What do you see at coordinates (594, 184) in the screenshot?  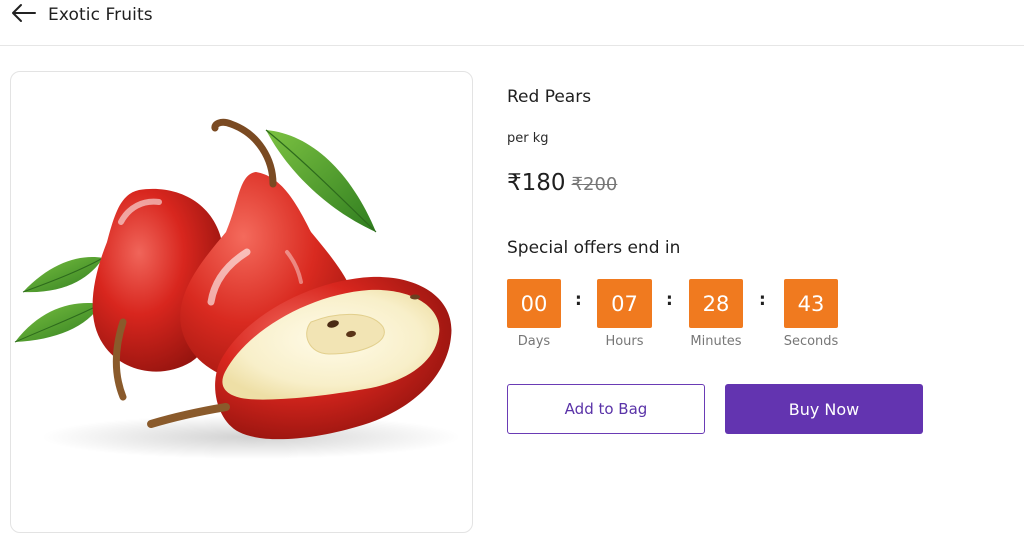 I see `original-price: ₹200` at bounding box center [594, 184].